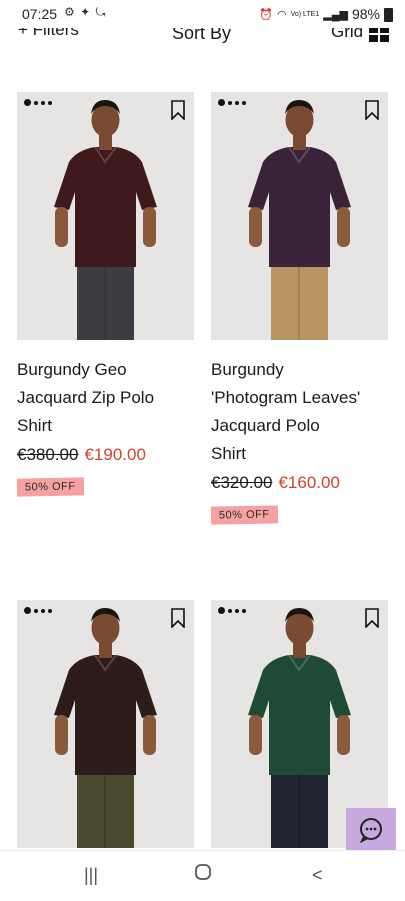 The width and height of the screenshot is (405, 901). Describe the element at coordinates (40, 14) in the screenshot. I see `status-time: 07:25` at that location.